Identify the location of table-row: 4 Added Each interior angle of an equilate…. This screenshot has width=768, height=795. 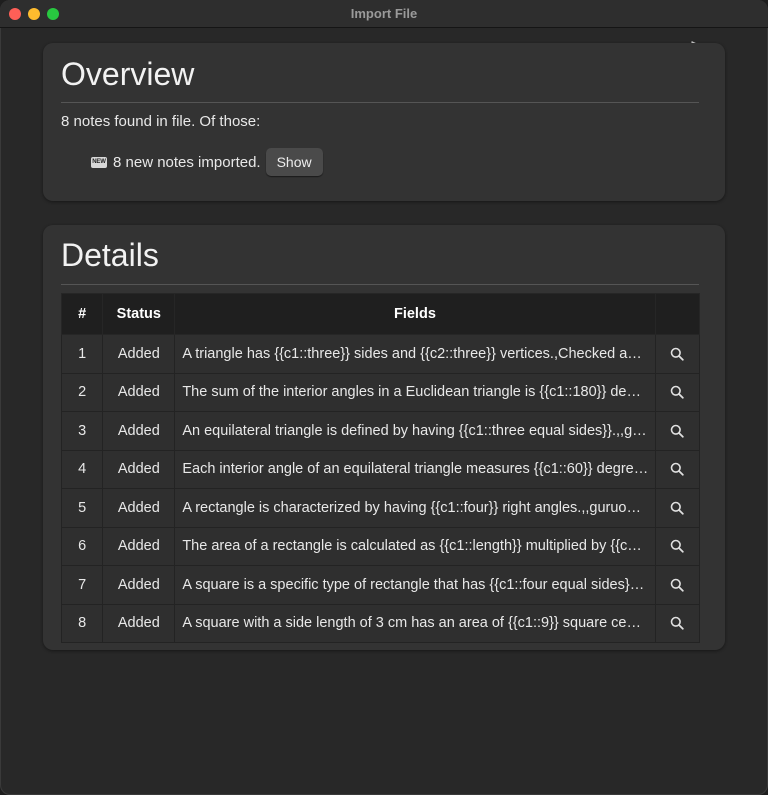
(380, 469).